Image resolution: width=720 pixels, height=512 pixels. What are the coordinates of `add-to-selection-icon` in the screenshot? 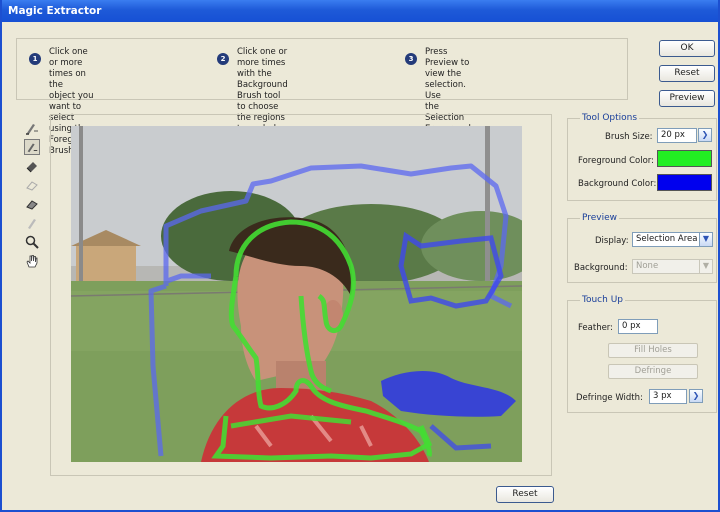 It's located at (32, 185).